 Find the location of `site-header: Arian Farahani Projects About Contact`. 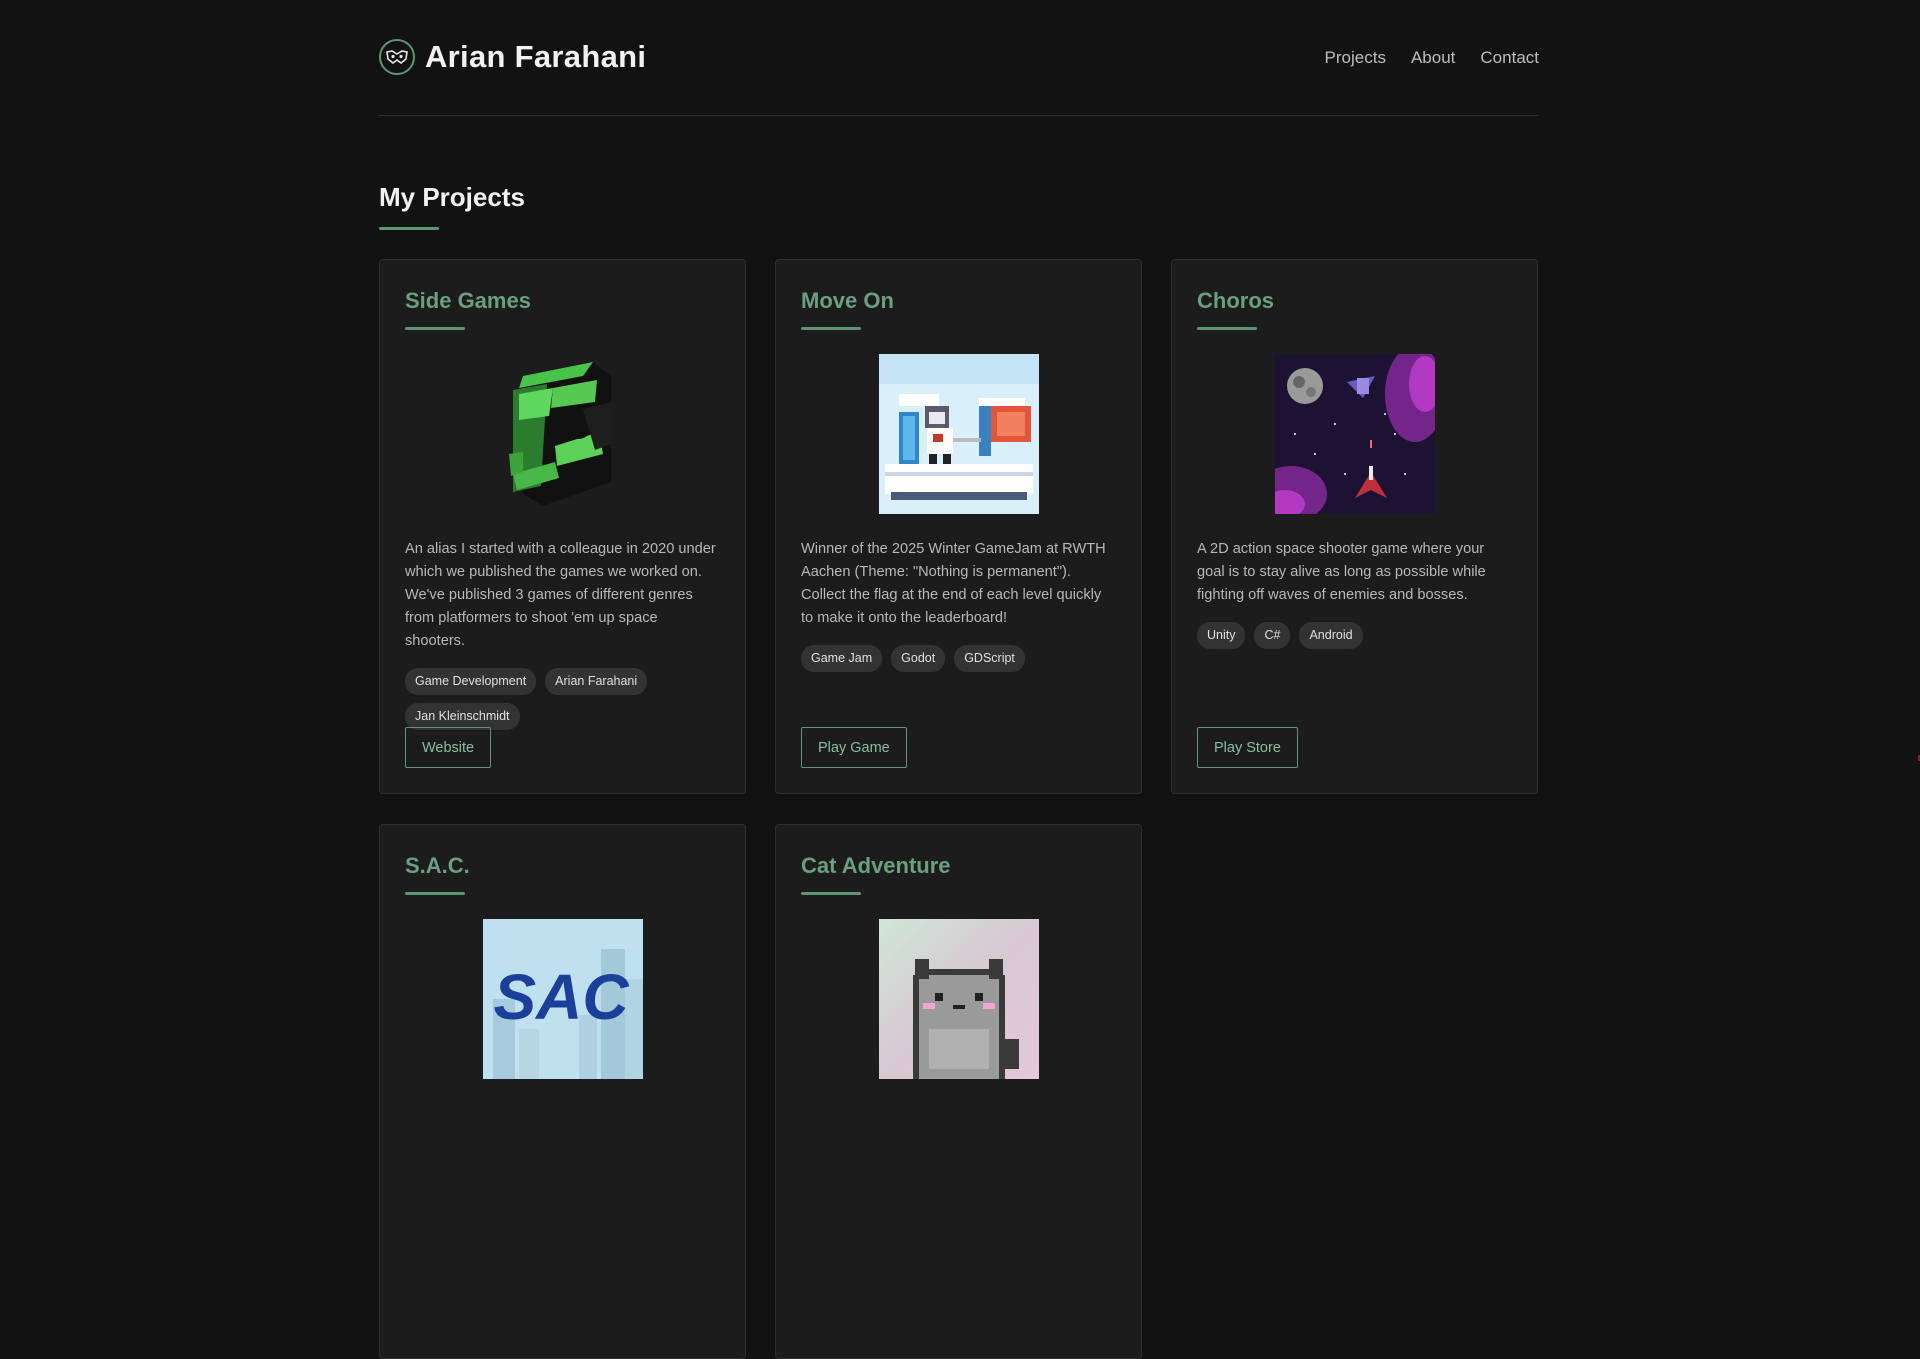

site-header: Arian Farahani Projects About Contact is located at coordinates (959, 58).